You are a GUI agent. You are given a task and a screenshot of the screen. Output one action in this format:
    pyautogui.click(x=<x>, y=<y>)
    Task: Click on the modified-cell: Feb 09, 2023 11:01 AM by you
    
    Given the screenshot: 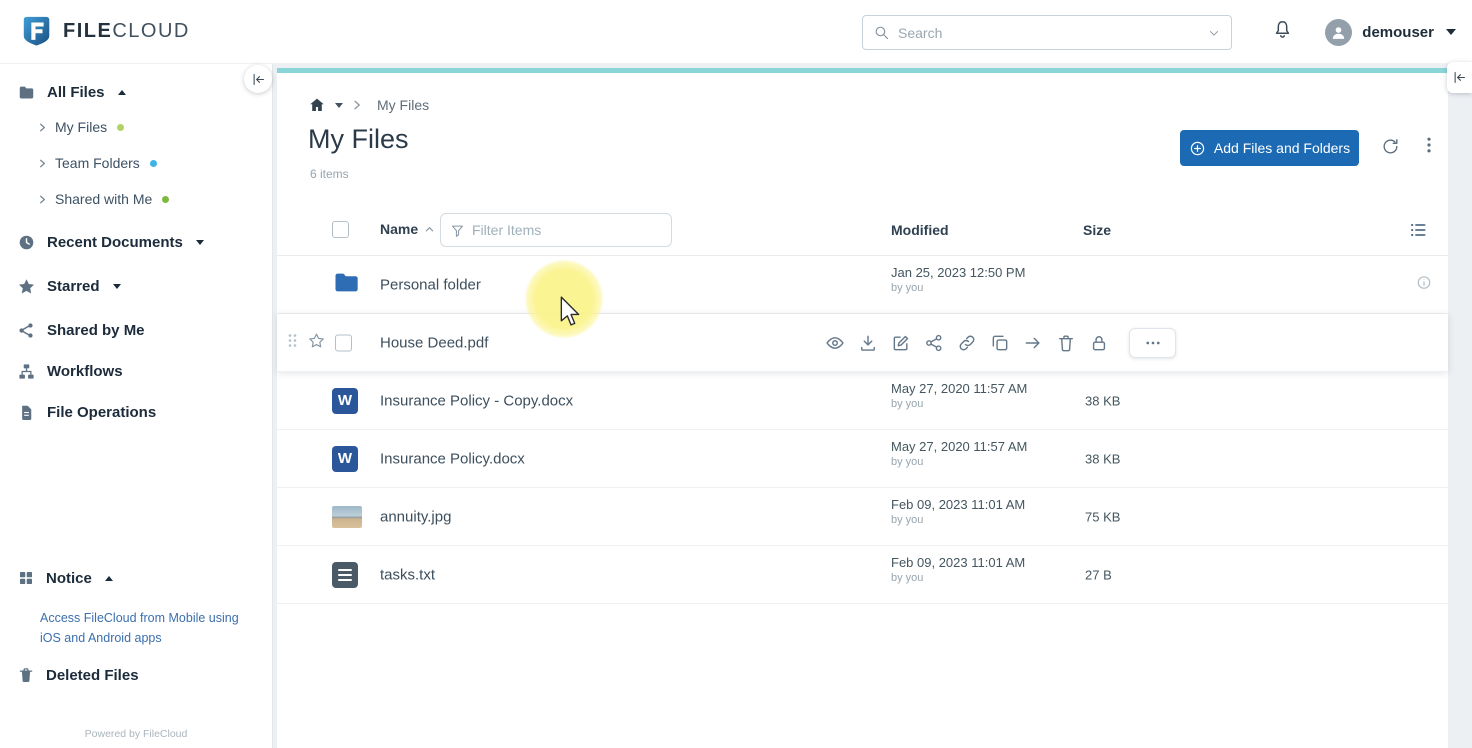 What is the action you would take?
    pyautogui.click(x=958, y=569)
    